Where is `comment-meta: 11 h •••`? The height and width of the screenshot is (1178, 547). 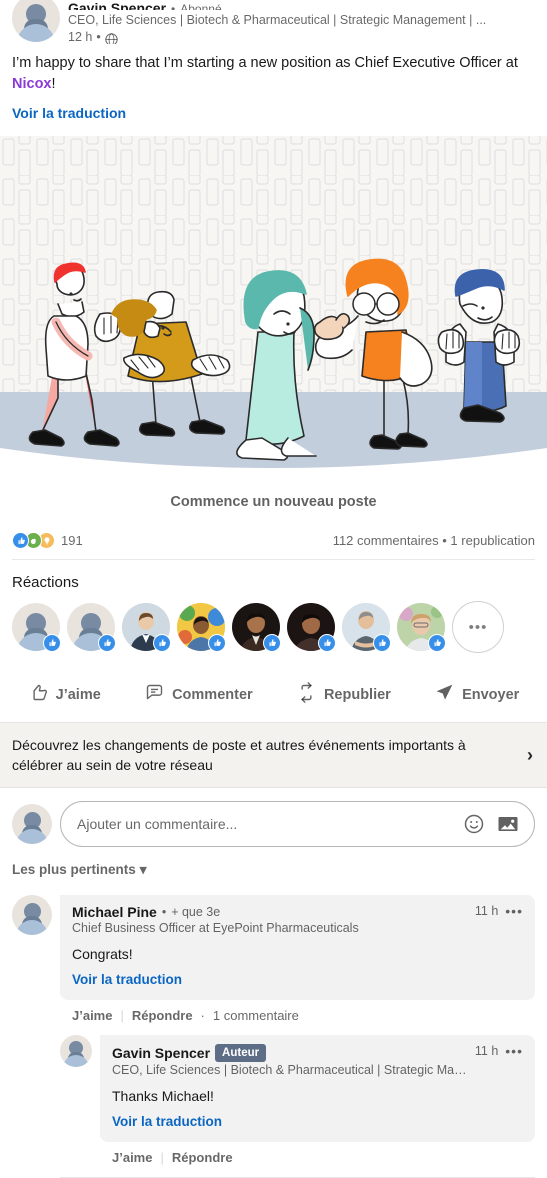 comment-meta: 11 h ••• is located at coordinates (495, 911).